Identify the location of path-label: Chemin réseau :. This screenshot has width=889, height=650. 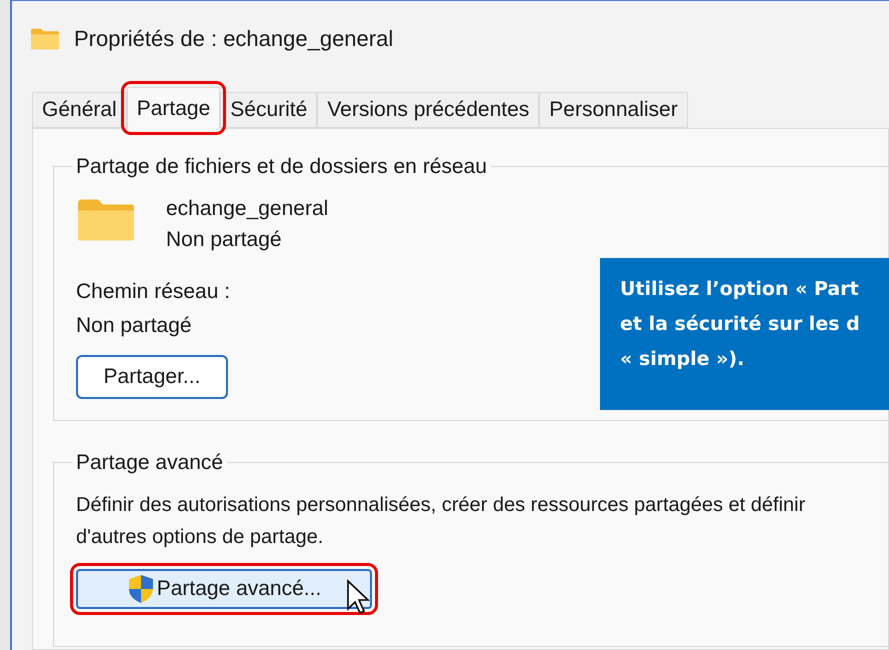
(153, 291).